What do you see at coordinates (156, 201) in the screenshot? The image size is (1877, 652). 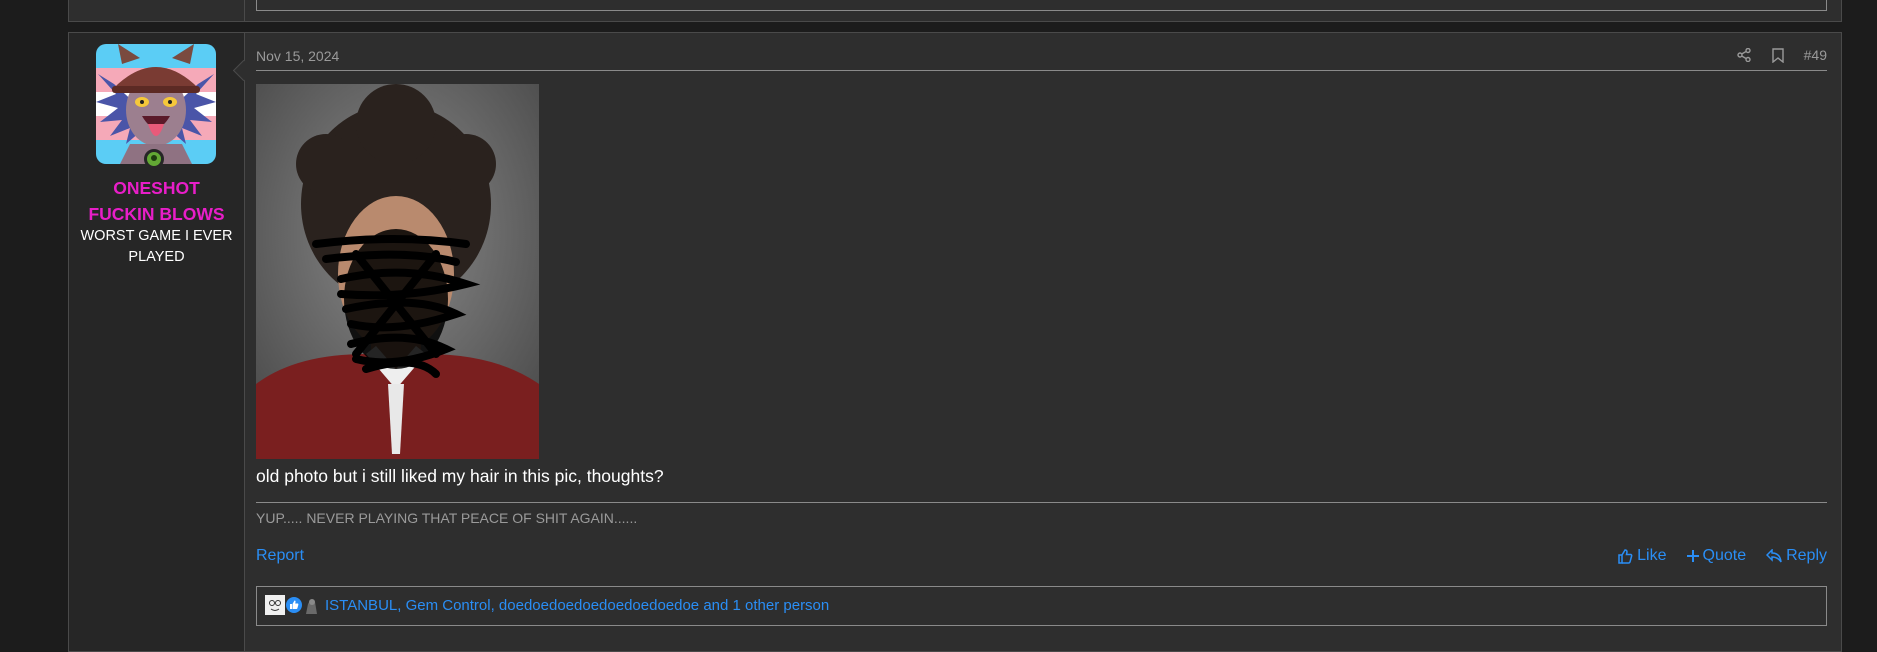 I see `username: ONESHOT FUCKIN BLOWS` at bounding box center [156, 201].